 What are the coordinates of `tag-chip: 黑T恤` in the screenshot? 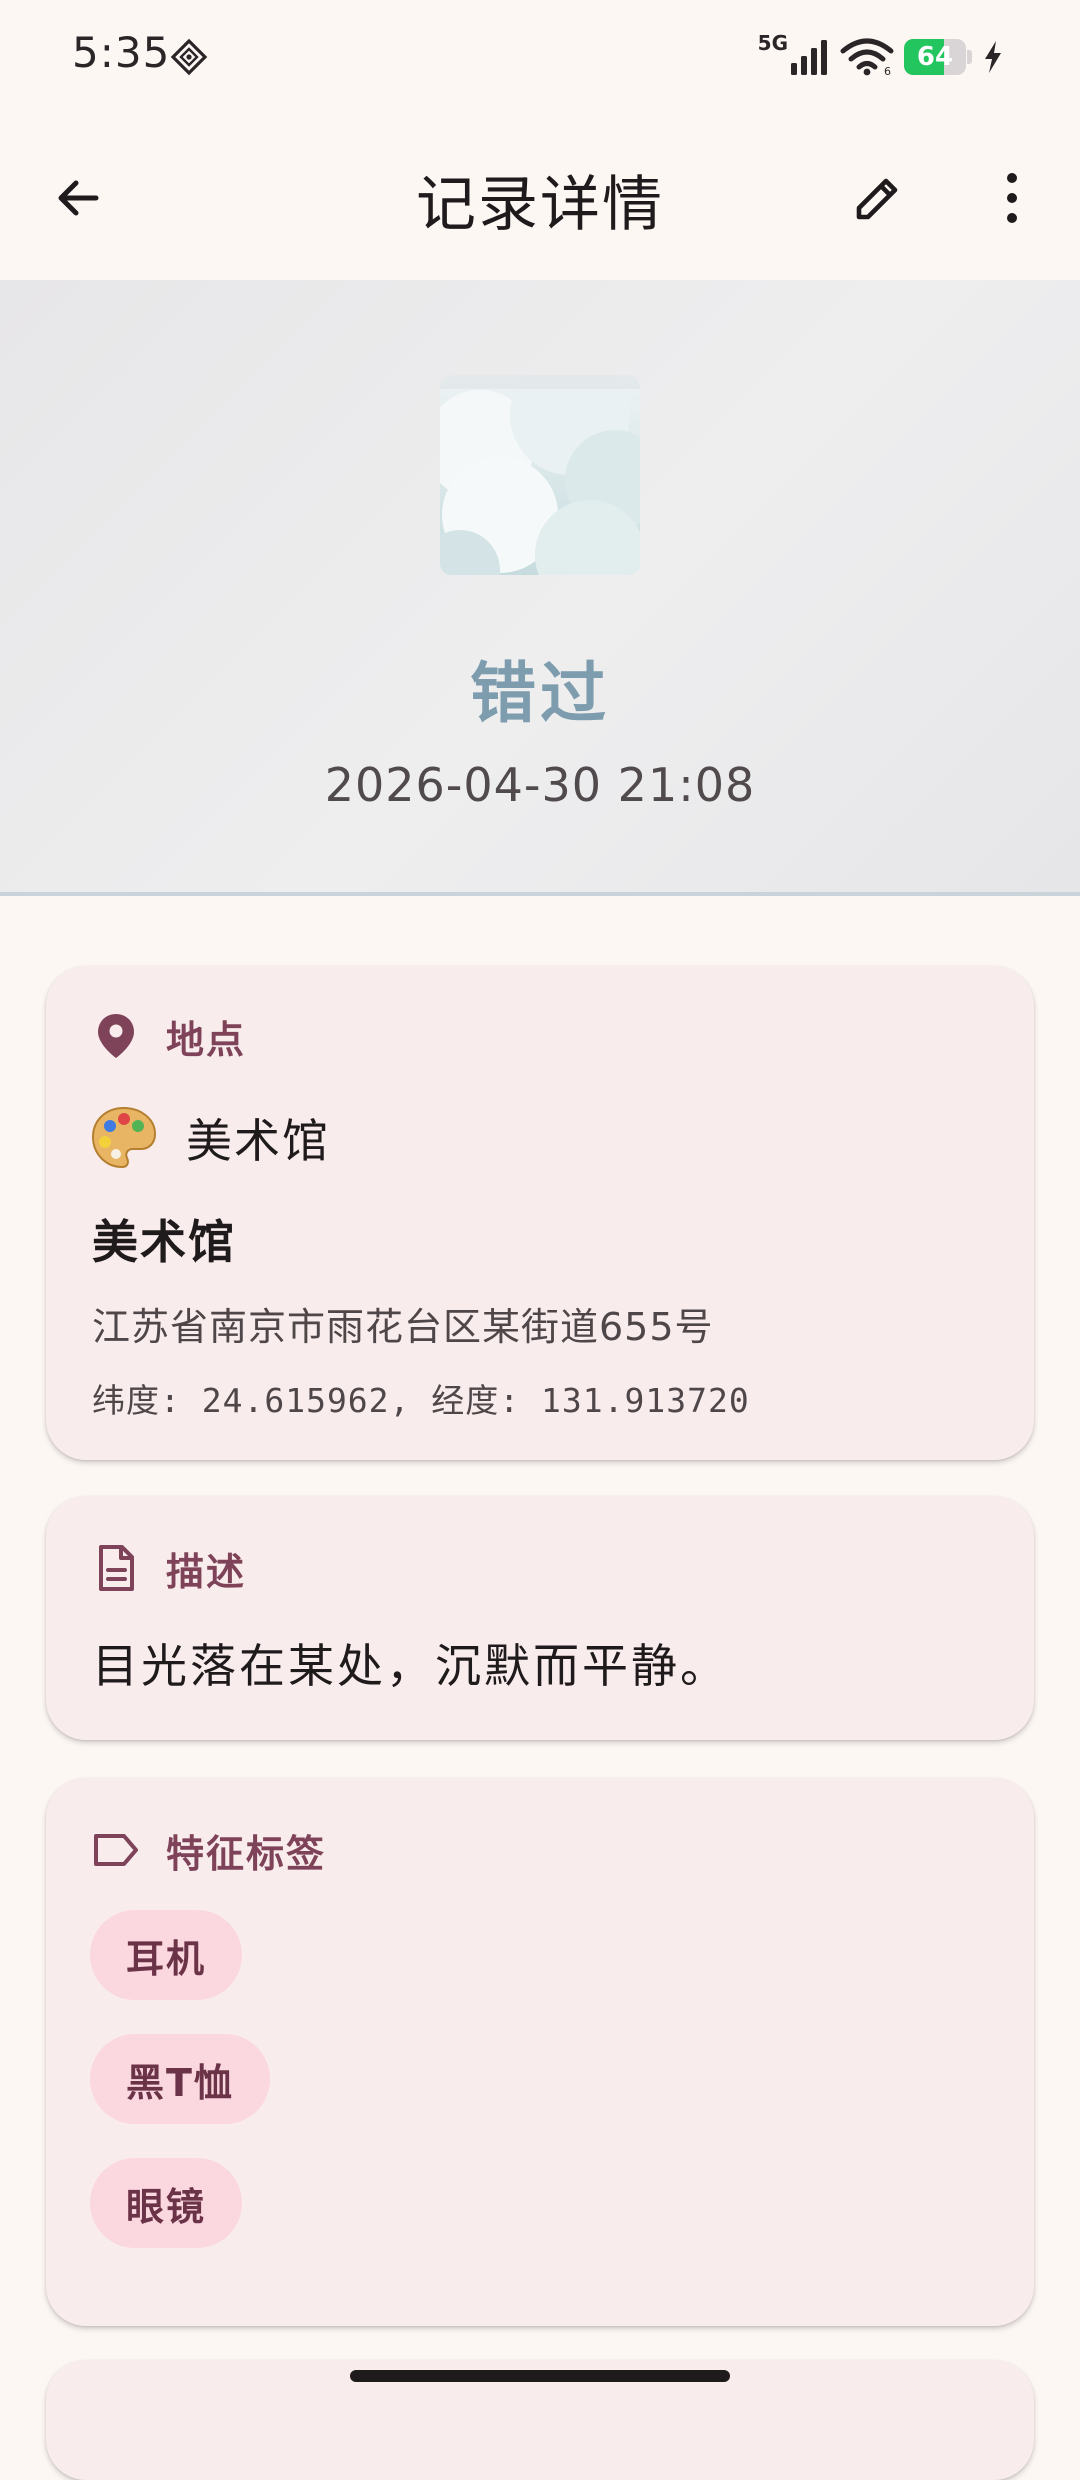 It's located at (180, 2079).